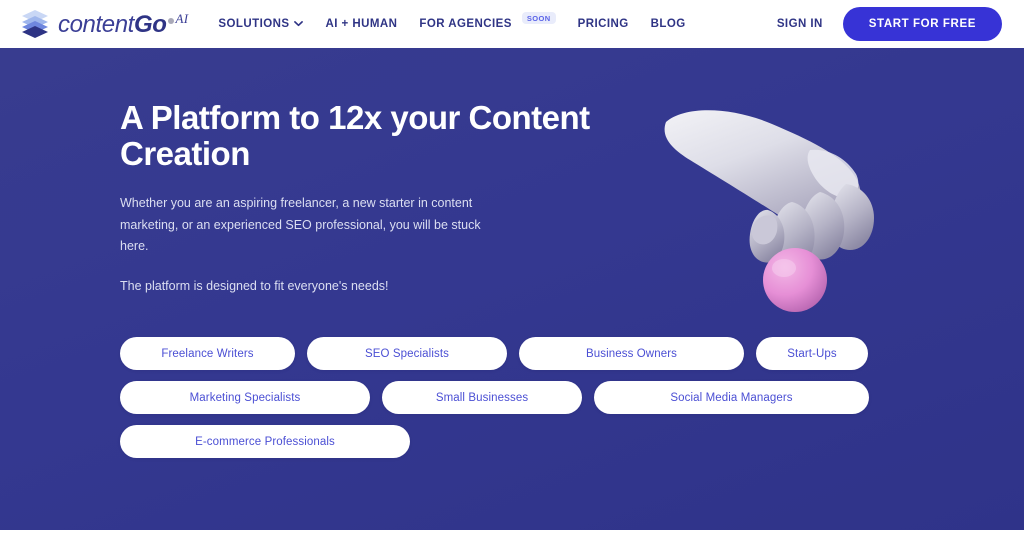  I want to click on nav-label-ai-human: AI + HUMAN, so click(361, 24).